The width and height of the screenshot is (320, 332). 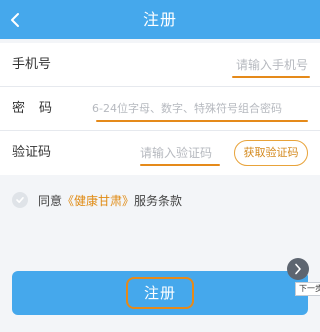 I want to click on register-button-label: 注册, so click(x=160, y=293).